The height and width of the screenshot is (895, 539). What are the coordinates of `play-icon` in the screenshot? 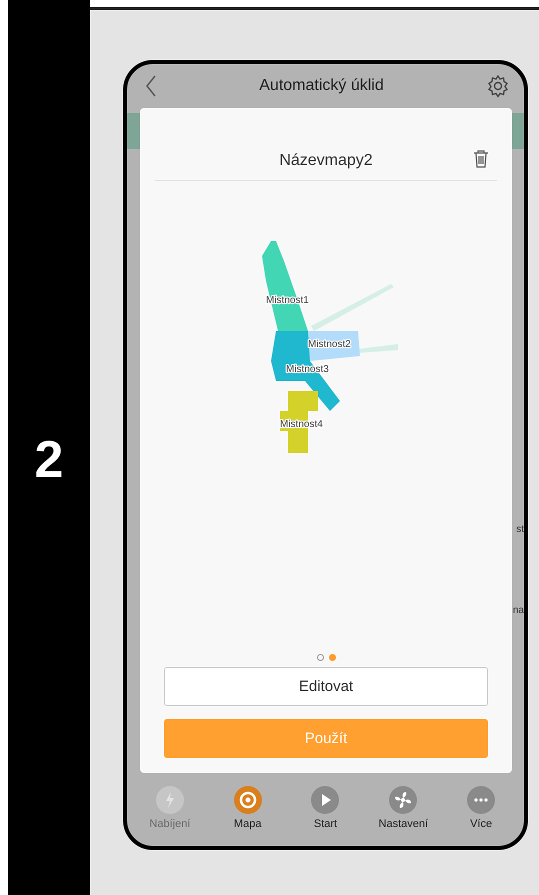 It's located at (325, 800).